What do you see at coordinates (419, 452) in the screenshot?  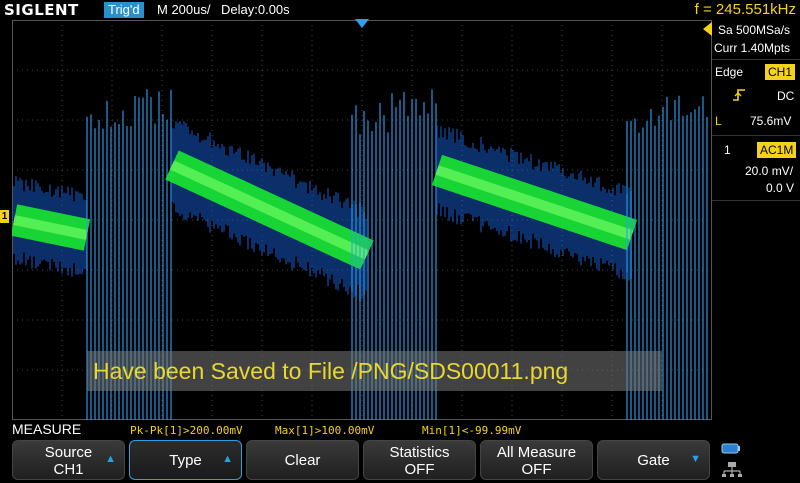 I see `statistics-label: Statistics` at bounding box center [419, 452].